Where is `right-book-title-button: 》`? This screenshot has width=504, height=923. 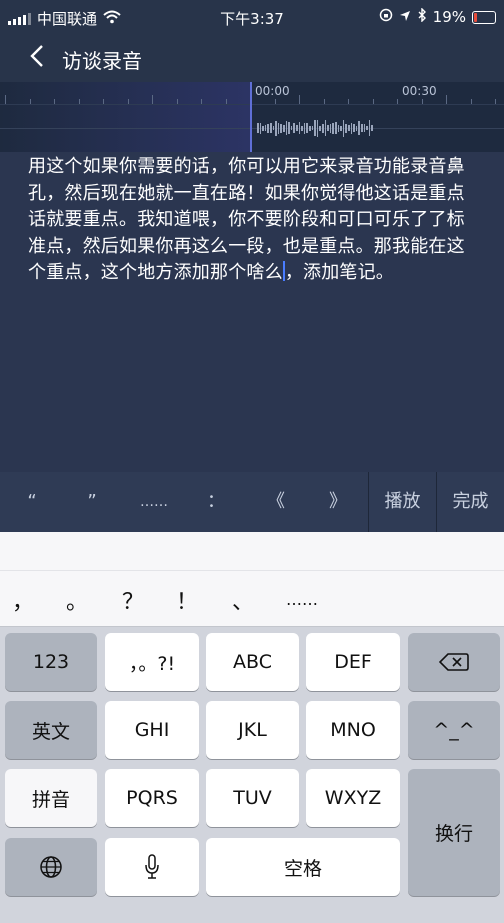
right-book-title-button: 》 is located at coordinates (338, 502).